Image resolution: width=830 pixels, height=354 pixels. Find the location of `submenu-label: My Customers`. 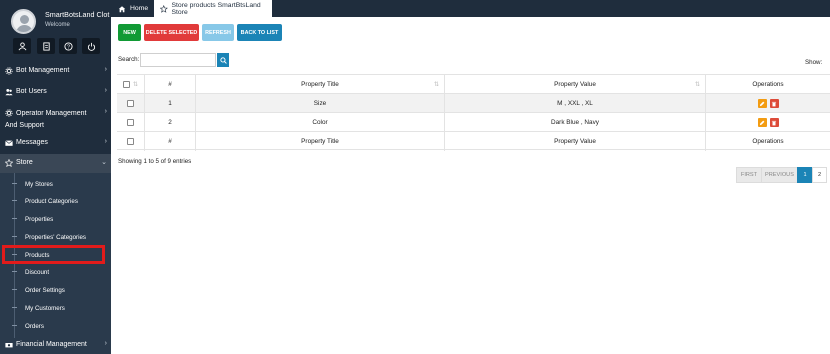

submenu-label: My Customers is located at coordinates (45, 308).